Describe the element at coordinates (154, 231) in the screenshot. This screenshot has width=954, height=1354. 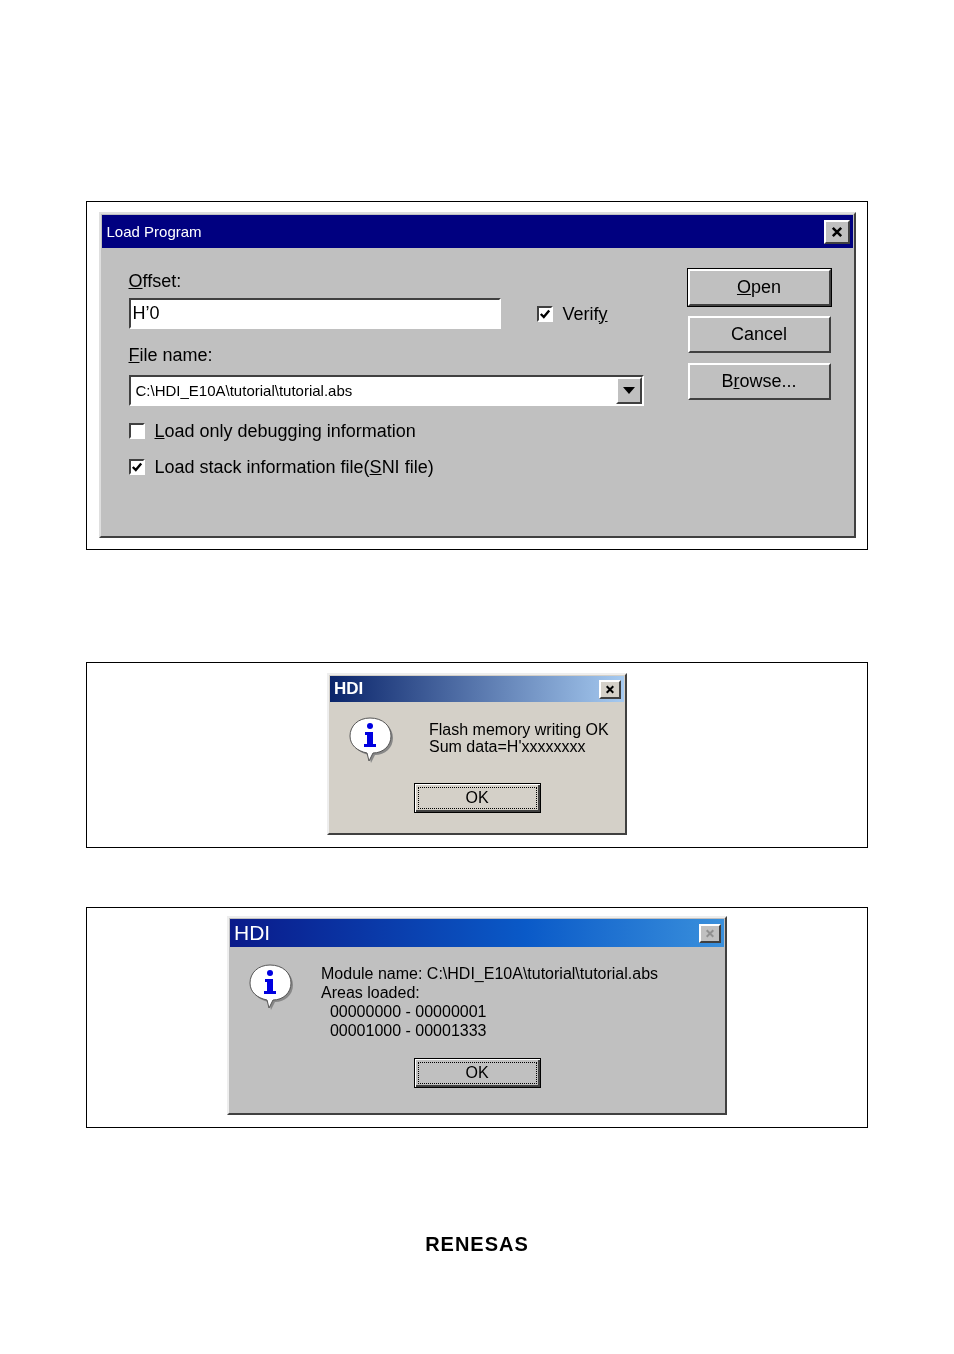
I see `window-title: Load Program` at that location.